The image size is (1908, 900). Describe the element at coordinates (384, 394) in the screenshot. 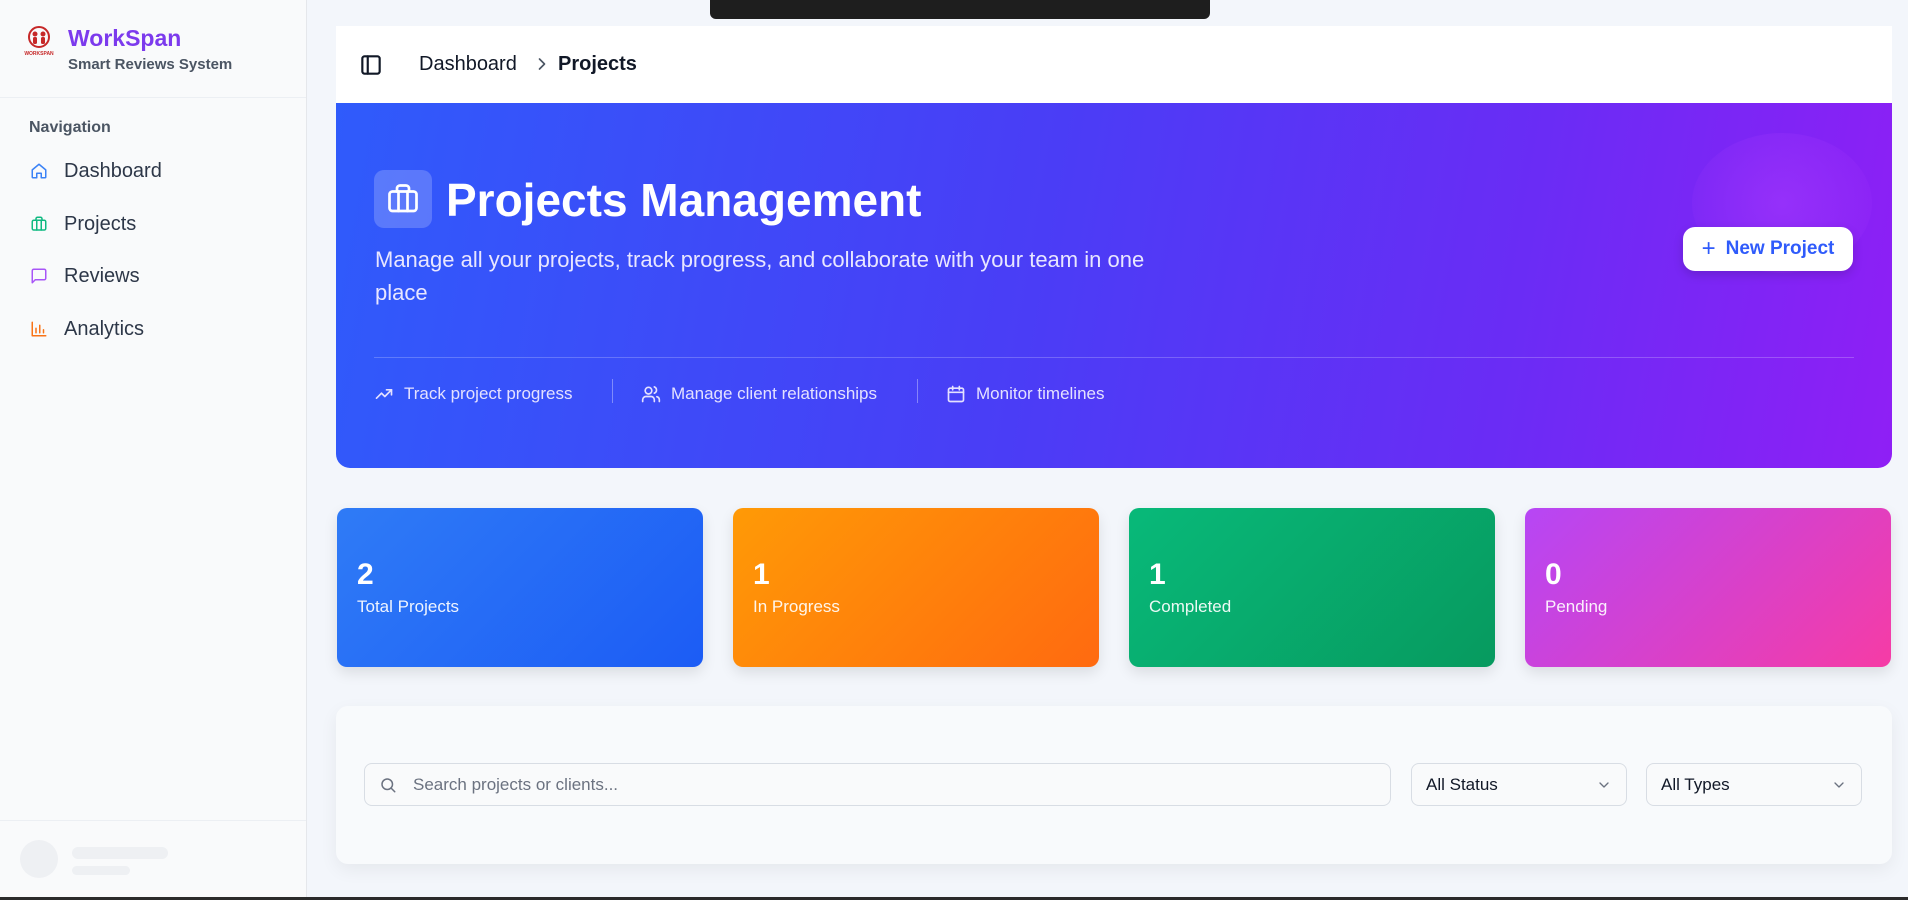

I see `trending-up-icon` at that location.